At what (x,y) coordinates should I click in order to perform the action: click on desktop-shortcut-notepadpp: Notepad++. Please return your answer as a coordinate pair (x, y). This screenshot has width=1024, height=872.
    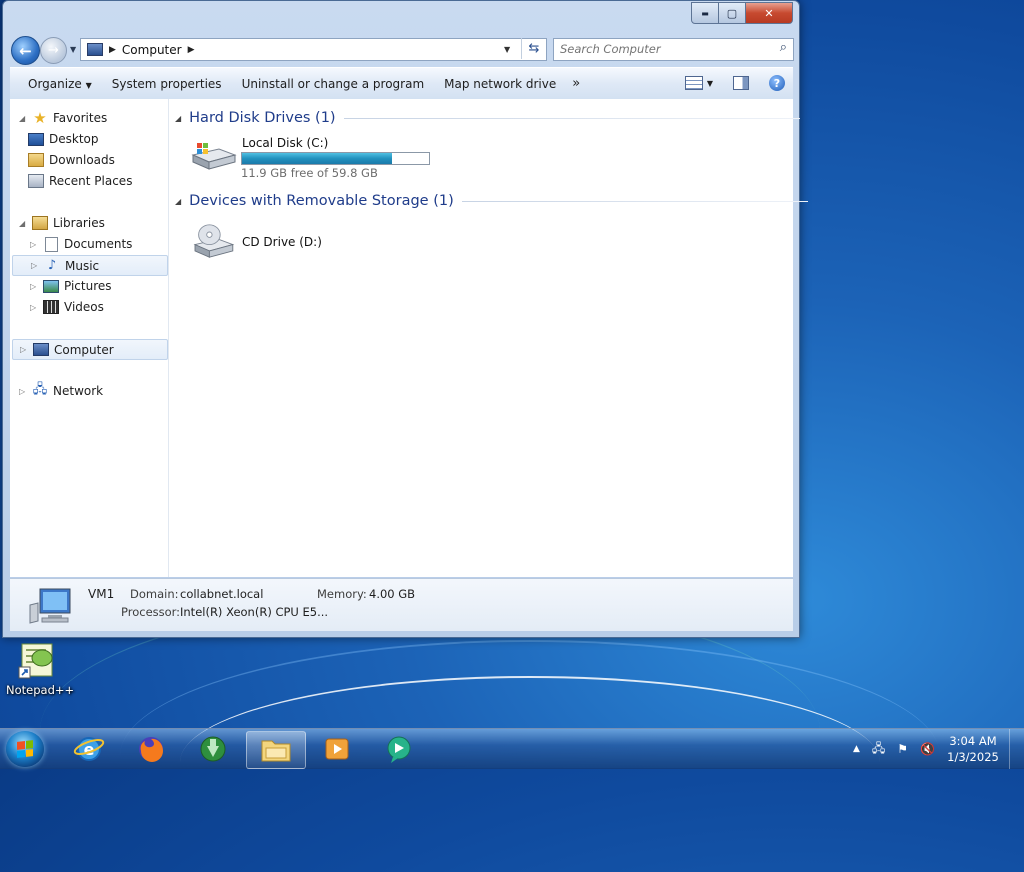
    Looking at the image, I should click on (40, 668).